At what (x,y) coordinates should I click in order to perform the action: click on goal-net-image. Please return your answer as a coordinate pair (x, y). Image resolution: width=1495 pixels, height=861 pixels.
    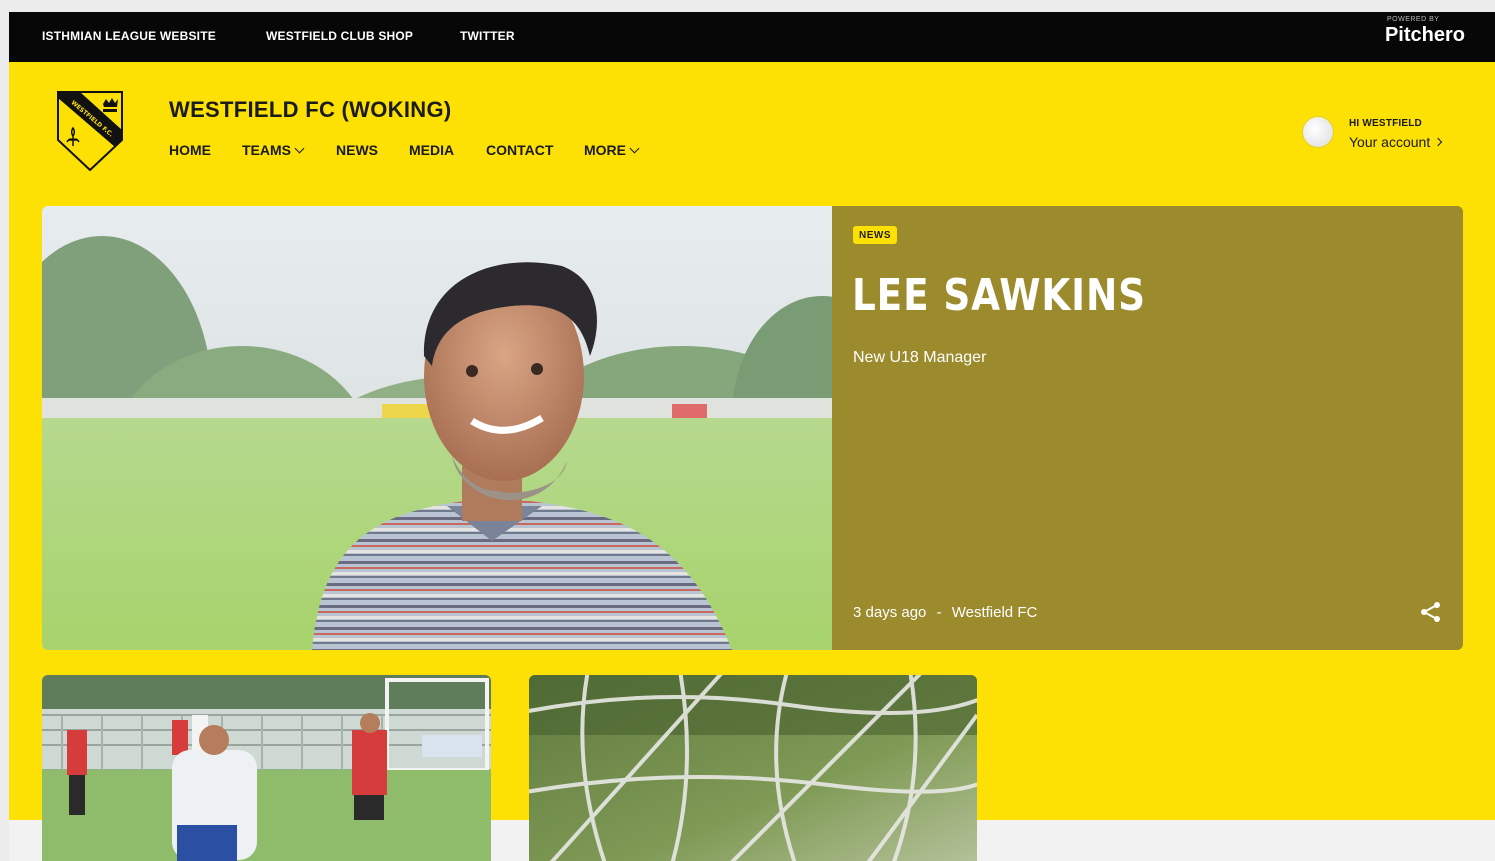
    Looking at the image, I should click on (753, 768).